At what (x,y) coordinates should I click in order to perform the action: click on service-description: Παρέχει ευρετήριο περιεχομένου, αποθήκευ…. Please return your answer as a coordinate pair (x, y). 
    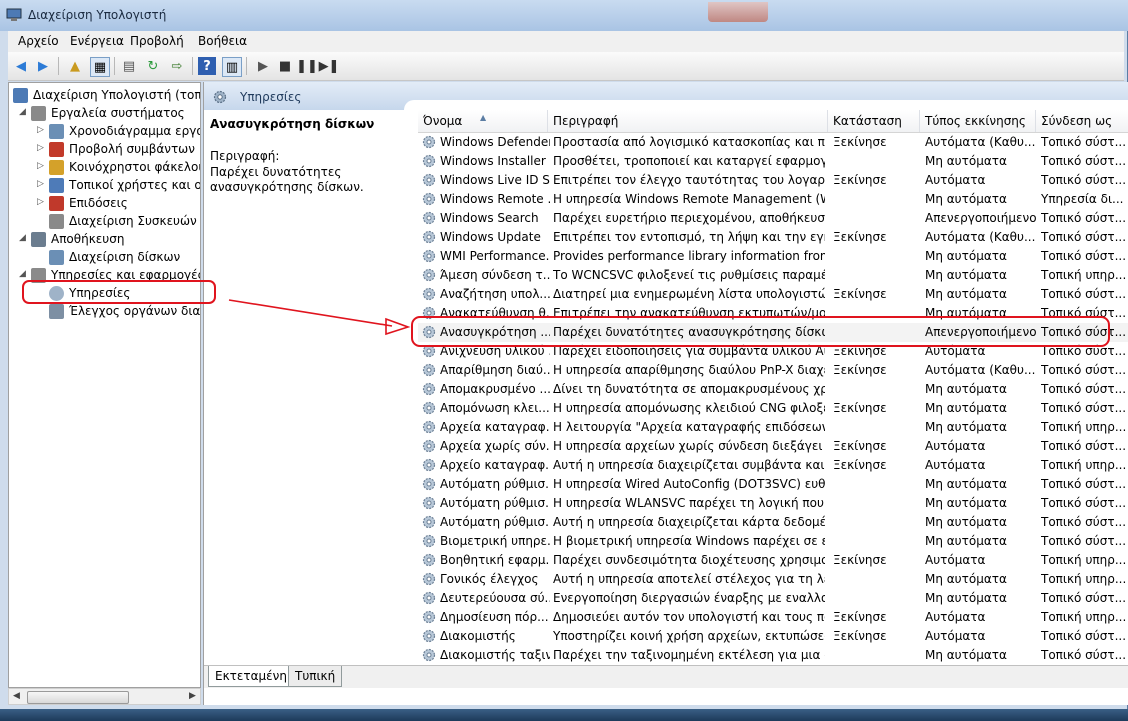
    Looking at the image, I should click on (689, 218).